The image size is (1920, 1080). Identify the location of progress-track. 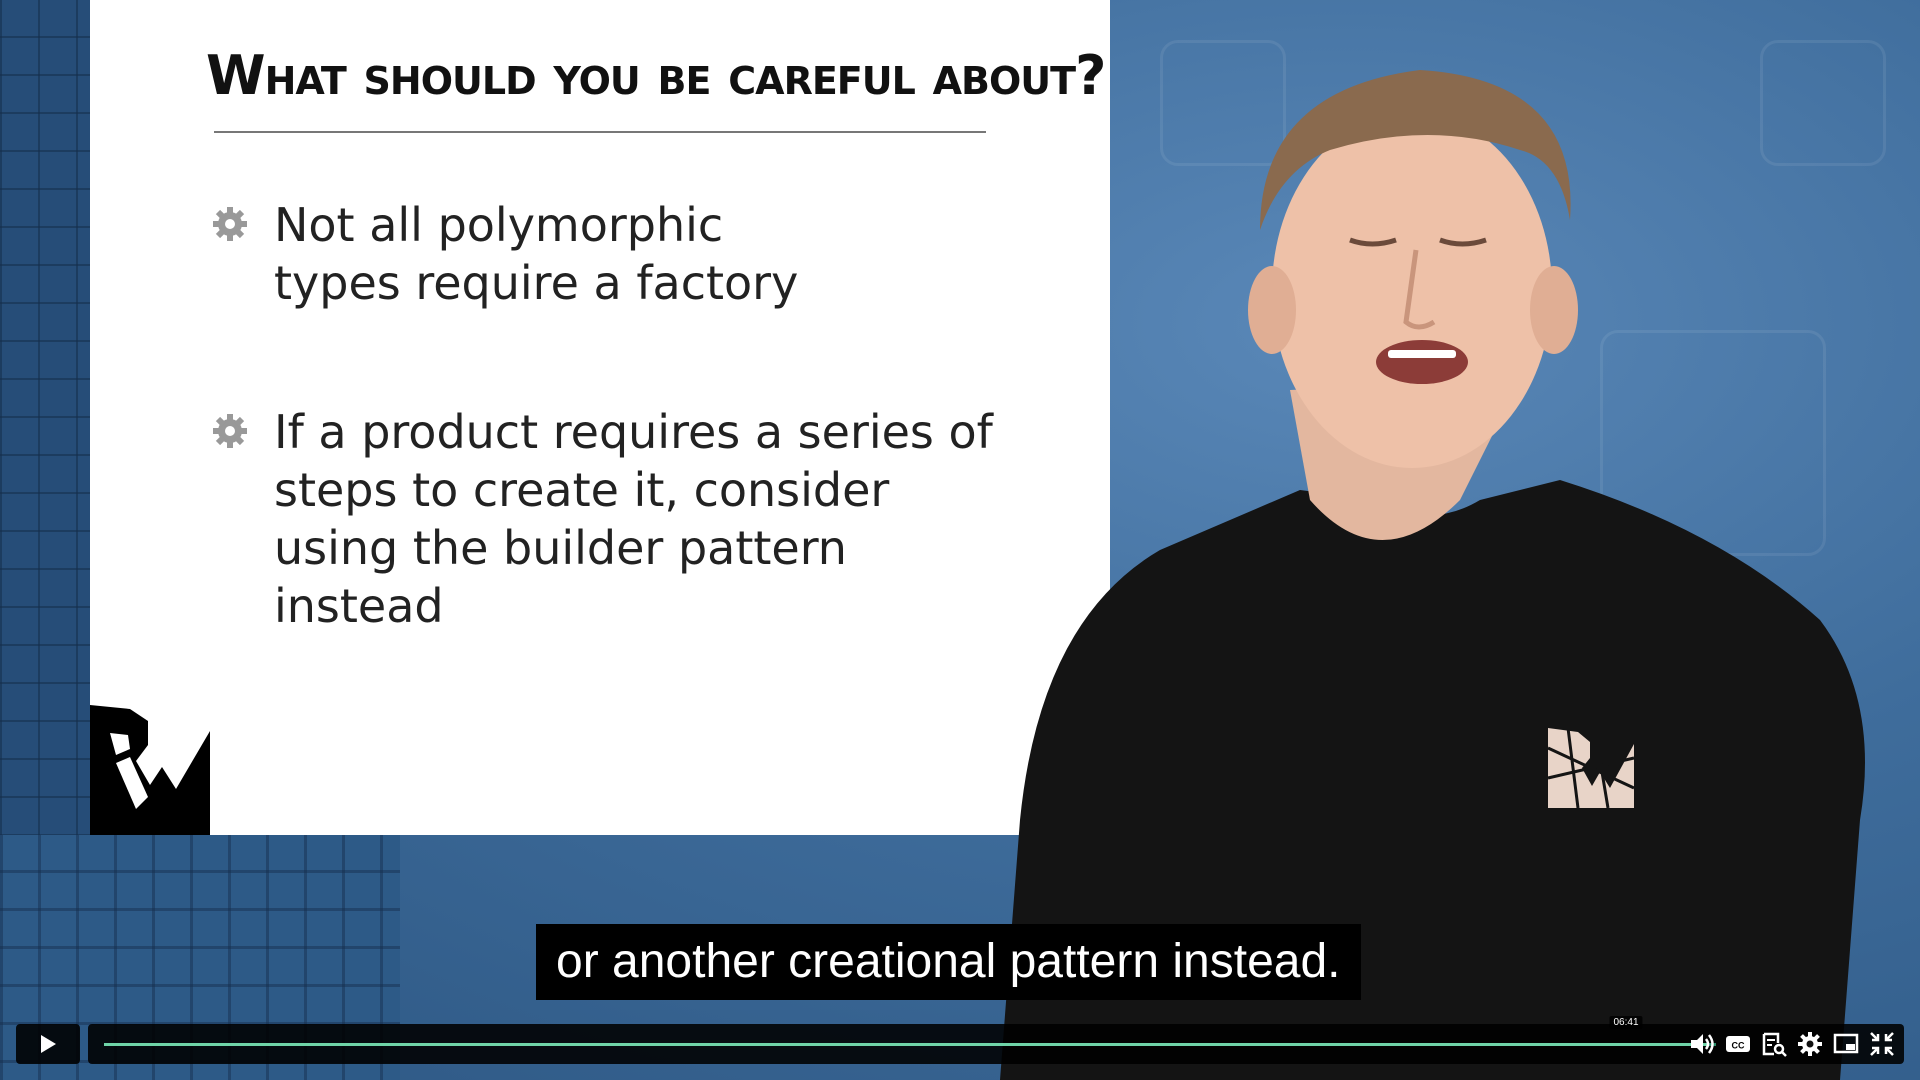
(910, 1044).